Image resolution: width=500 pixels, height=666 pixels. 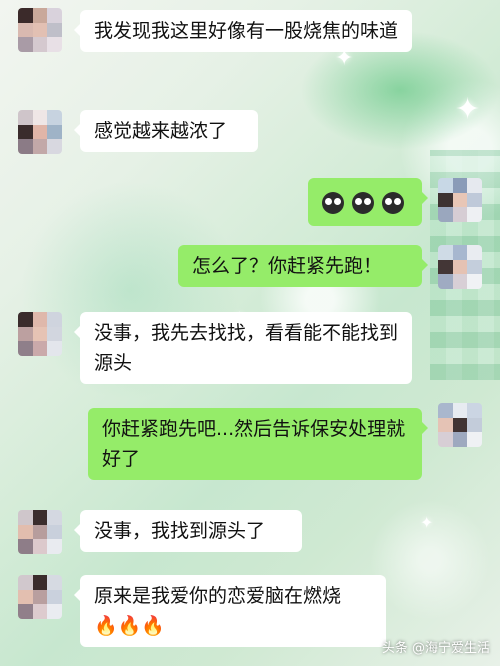 I want to click on fire-emoji-row: 🔥🔥🔥, so click(x=129, y=626).